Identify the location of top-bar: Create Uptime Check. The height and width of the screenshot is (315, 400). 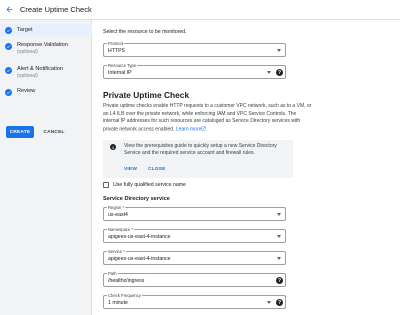
(200, 10).